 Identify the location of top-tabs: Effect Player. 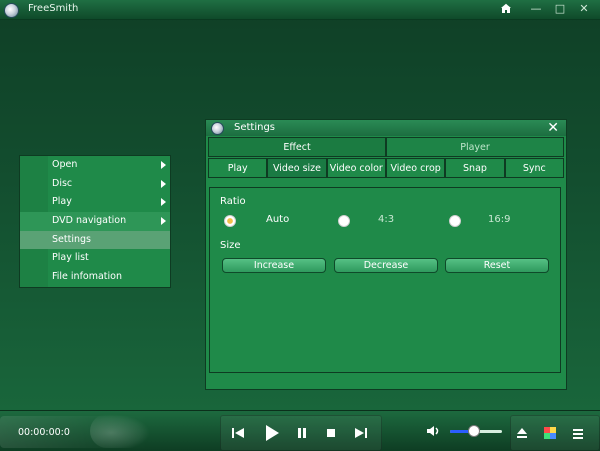
(386, 147).